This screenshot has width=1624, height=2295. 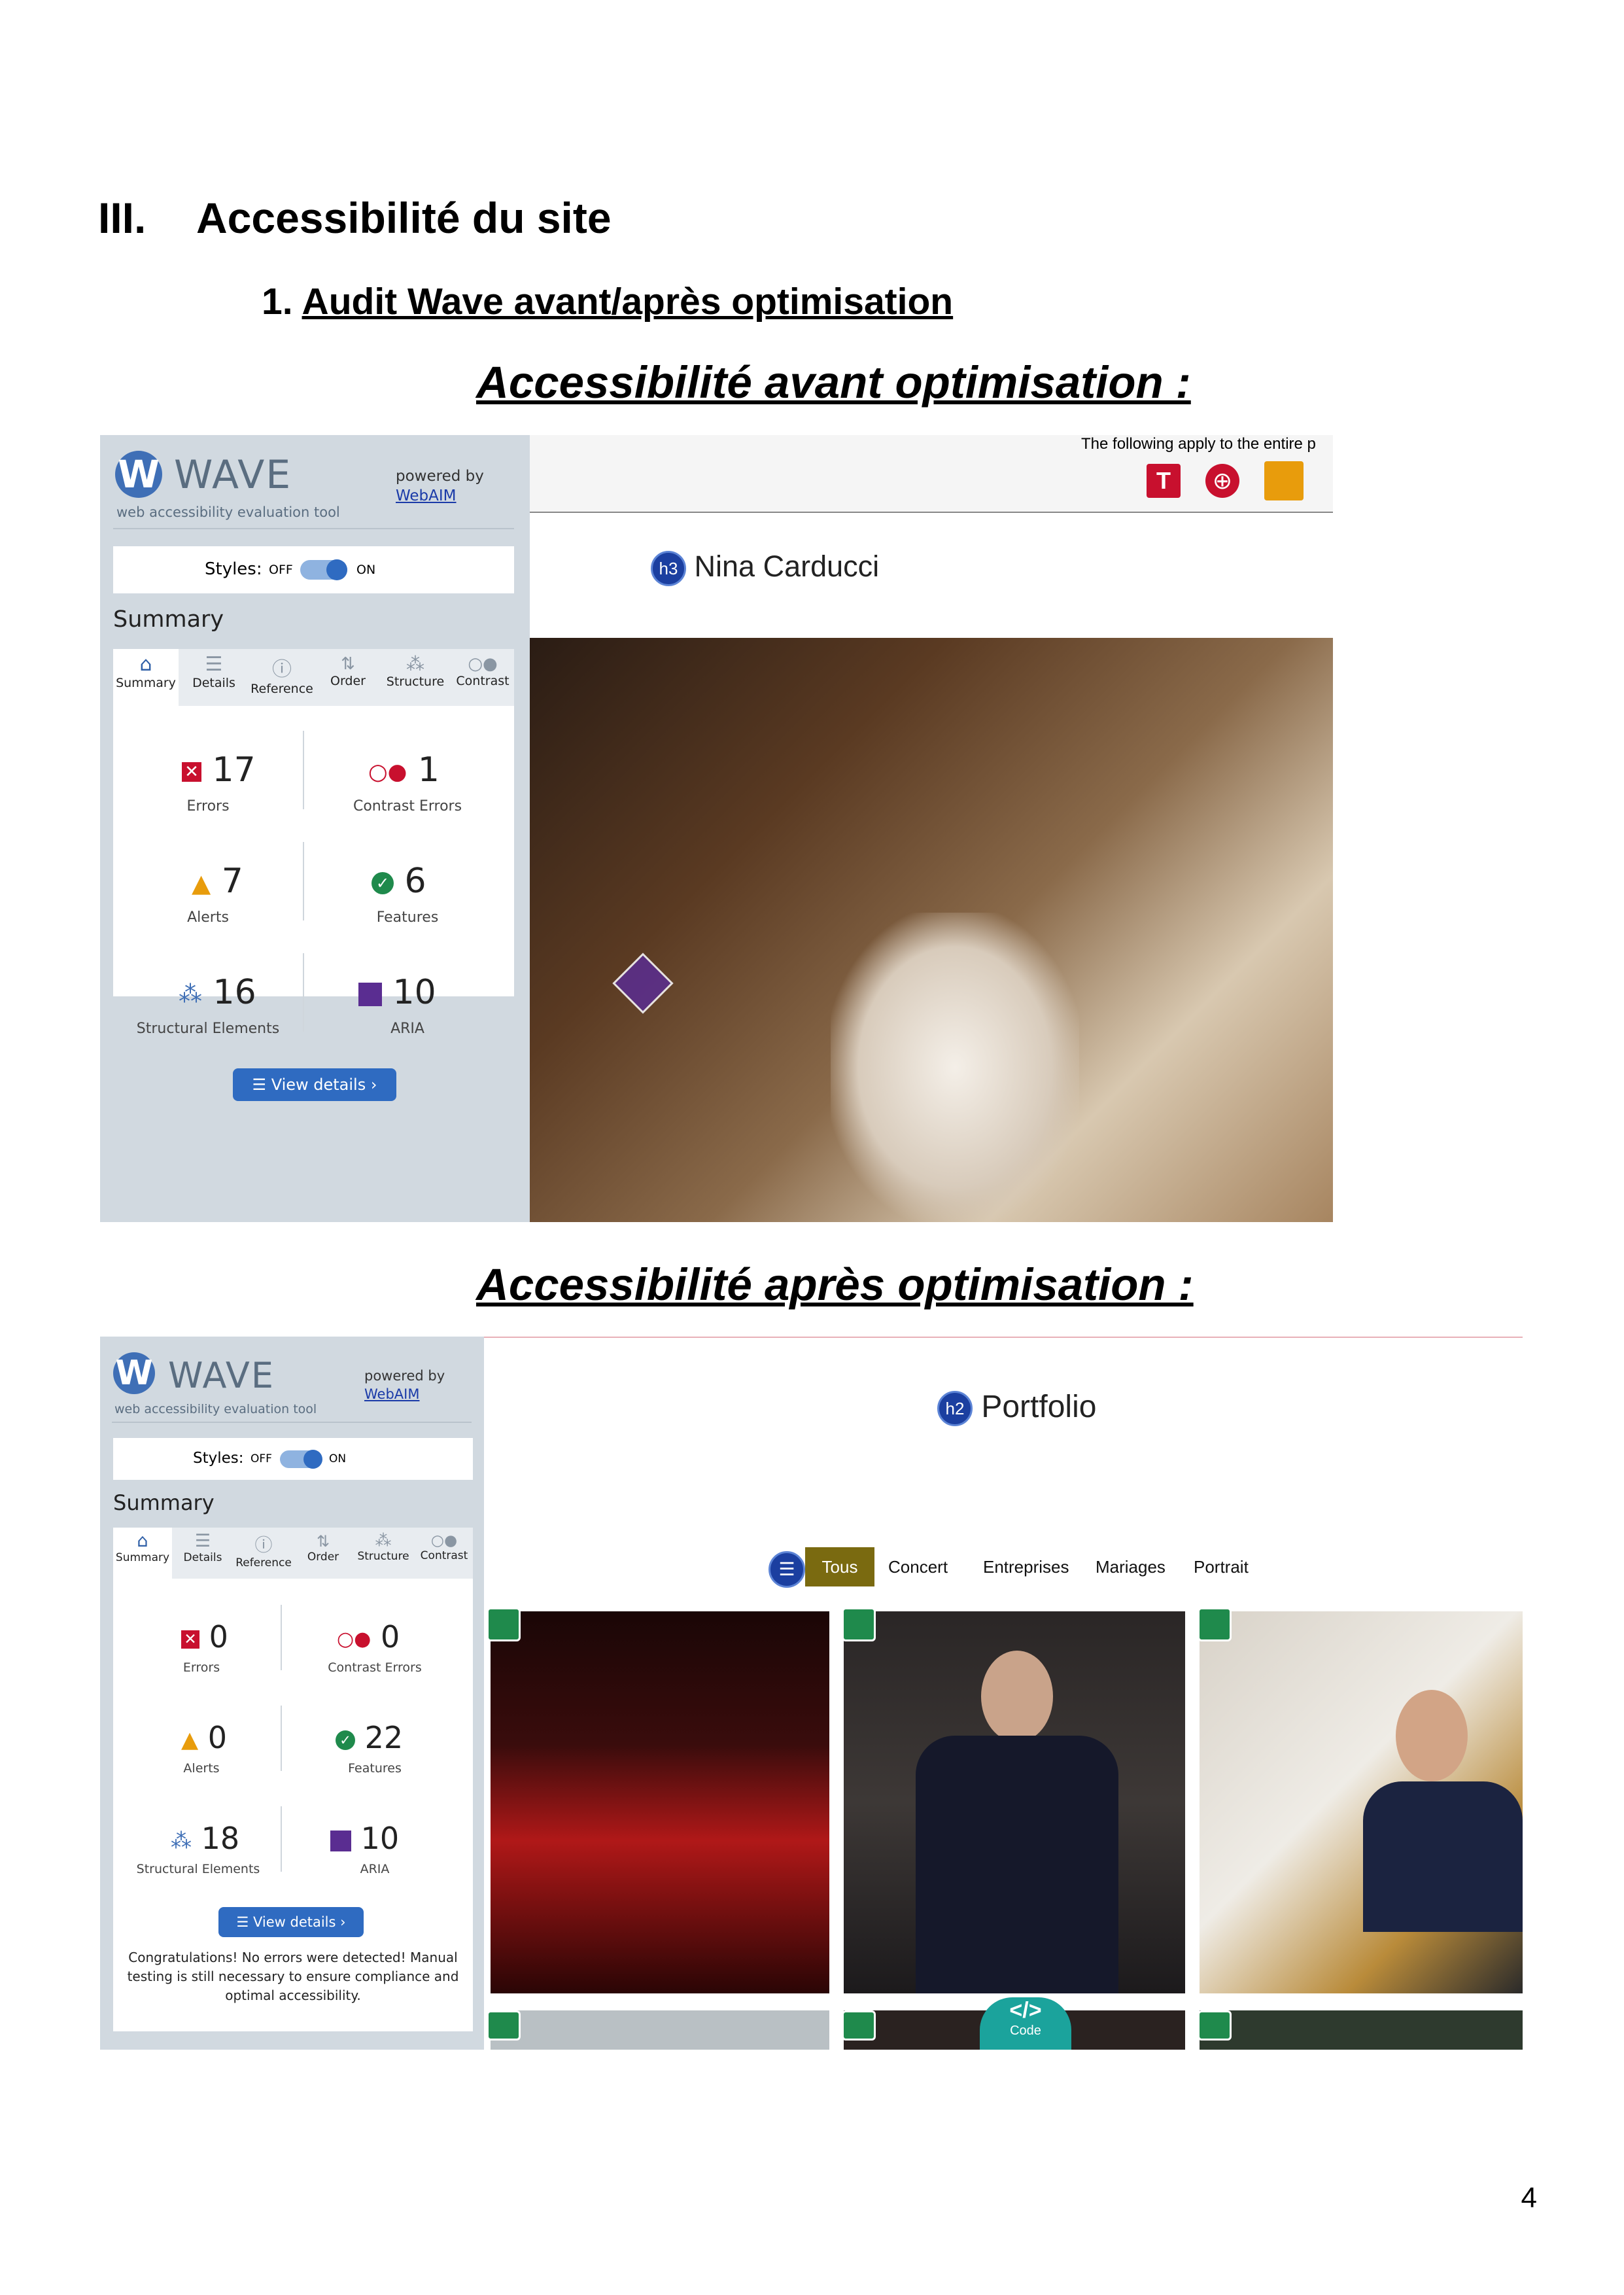 I want to click on filter-concert: Concert, so click(x=918, y=1566).